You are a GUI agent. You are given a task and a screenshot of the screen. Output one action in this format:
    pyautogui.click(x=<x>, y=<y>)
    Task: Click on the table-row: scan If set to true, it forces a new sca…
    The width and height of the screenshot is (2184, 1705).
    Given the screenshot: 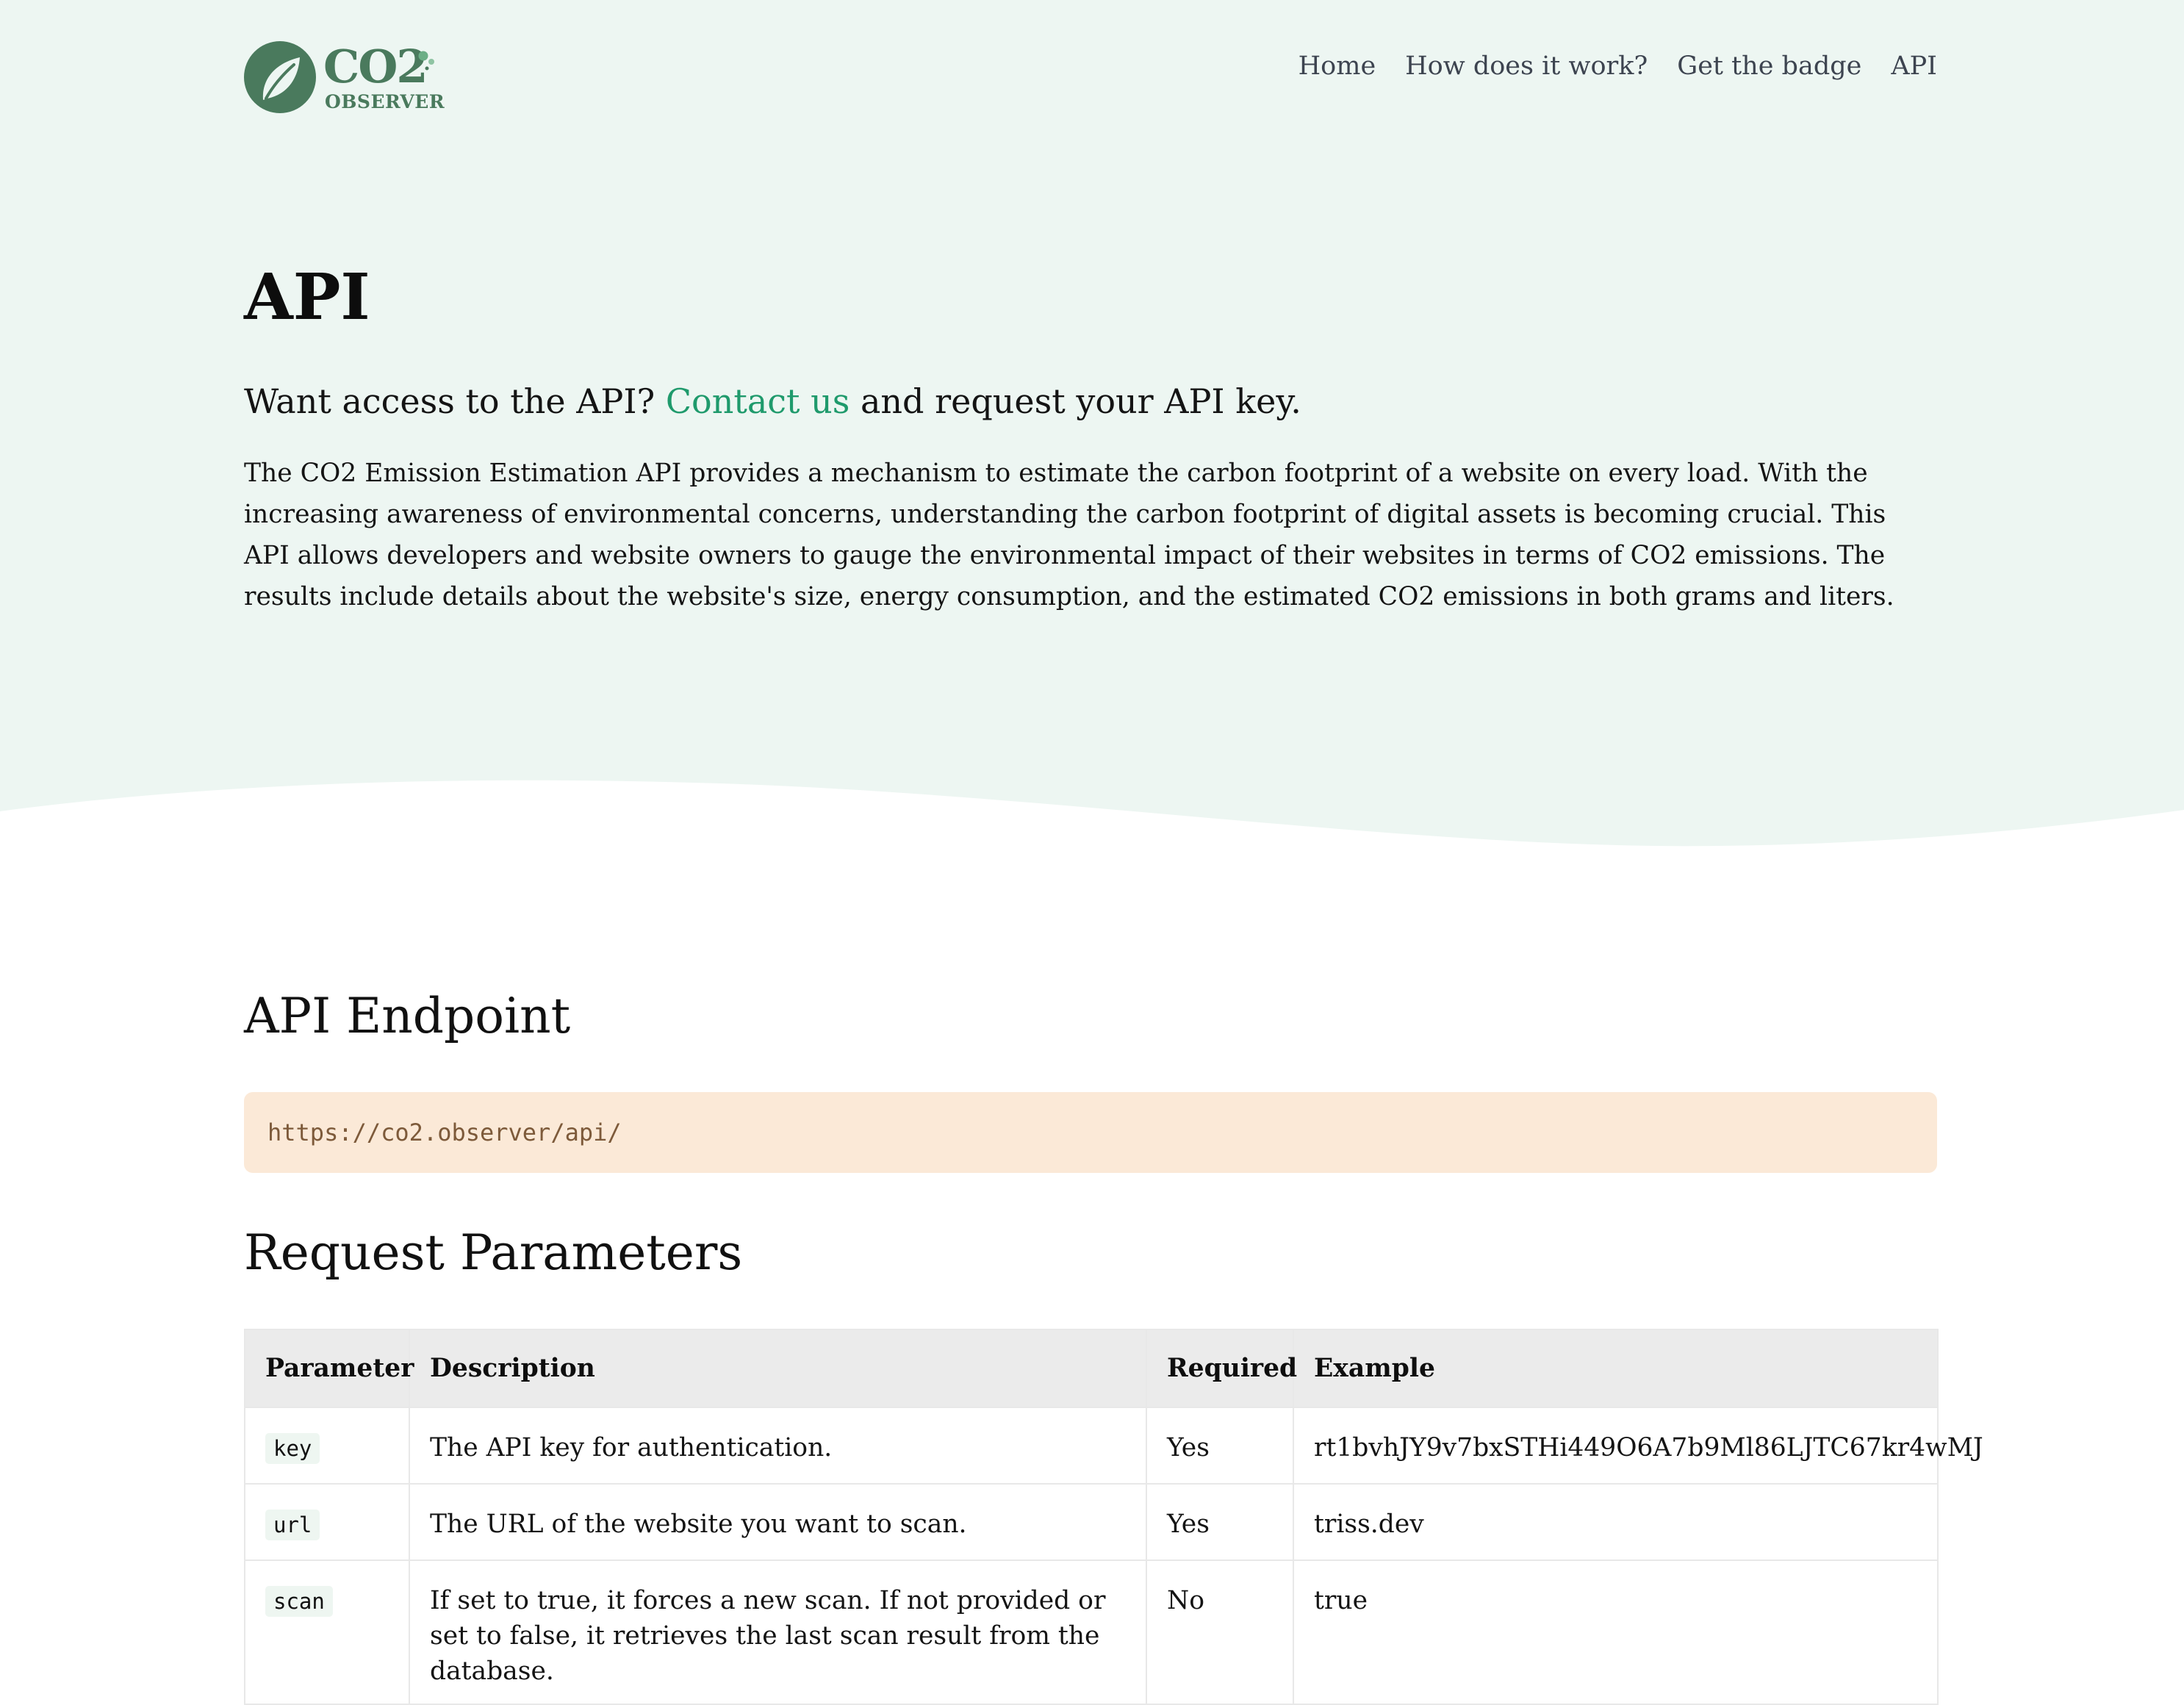 What is the action you would take?
    pyautogui.click(x=1091, y=1632)
    